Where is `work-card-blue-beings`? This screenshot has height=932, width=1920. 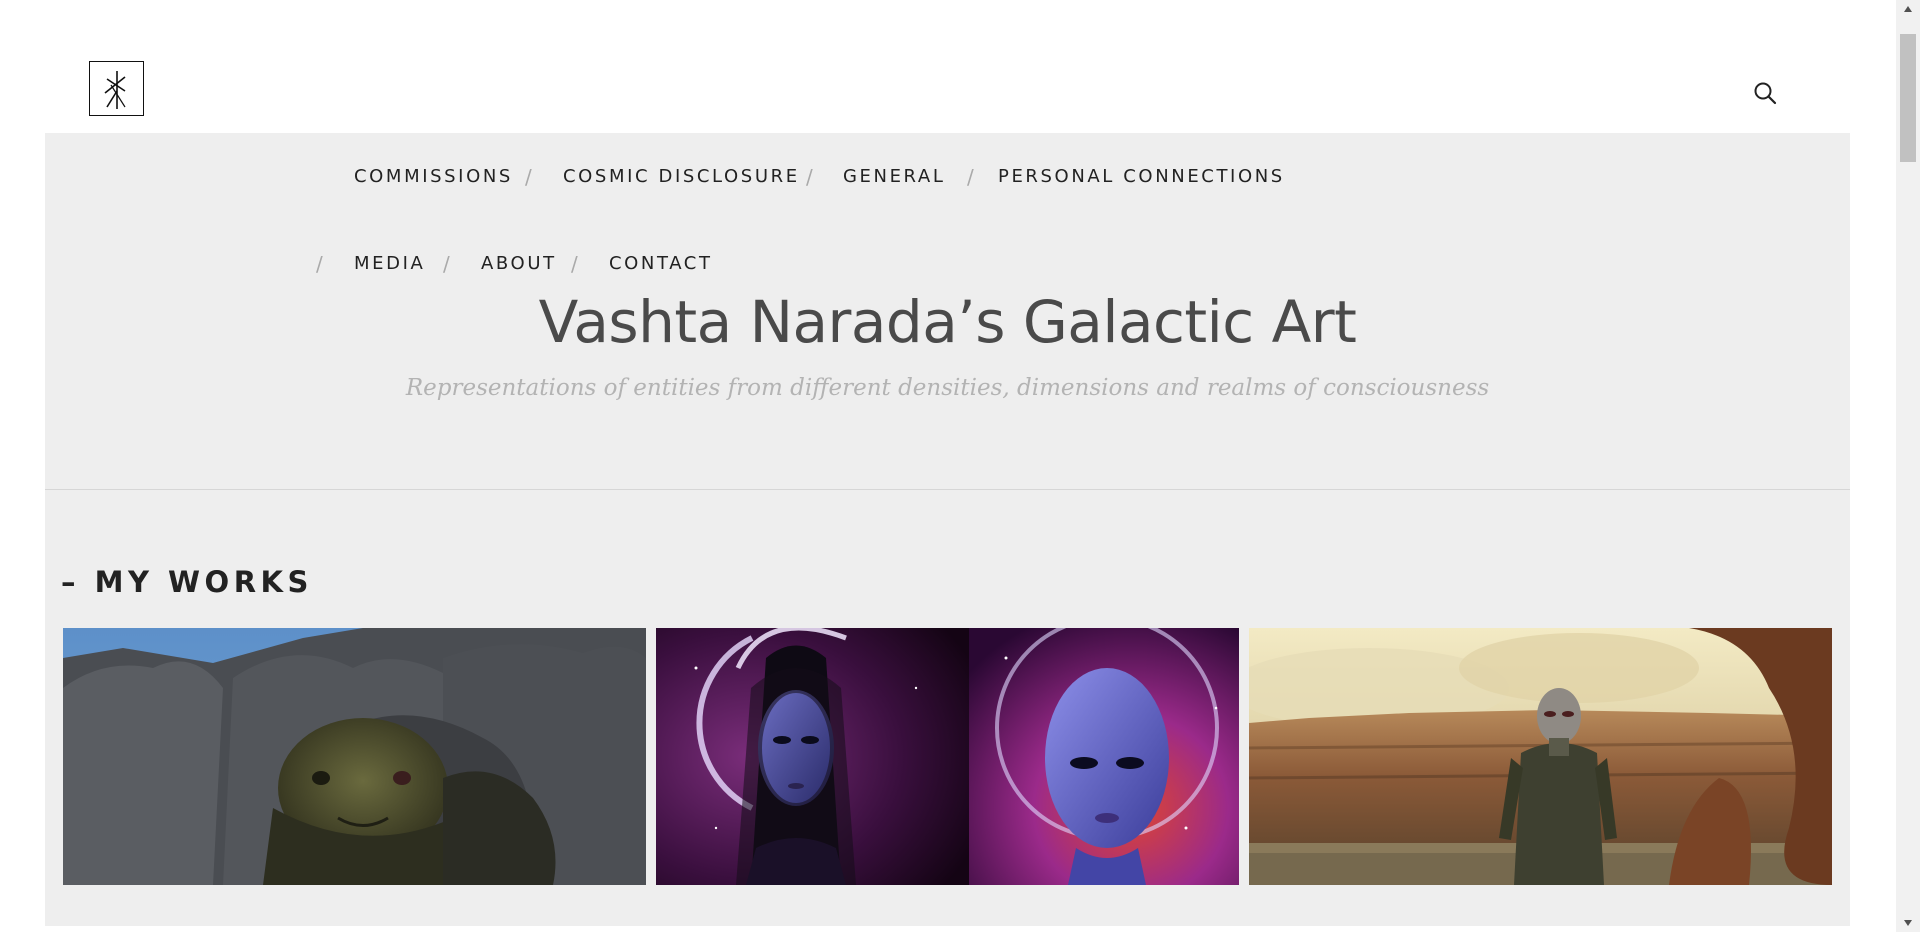
work-card-blue-beings is located at coordinates (947, 756).